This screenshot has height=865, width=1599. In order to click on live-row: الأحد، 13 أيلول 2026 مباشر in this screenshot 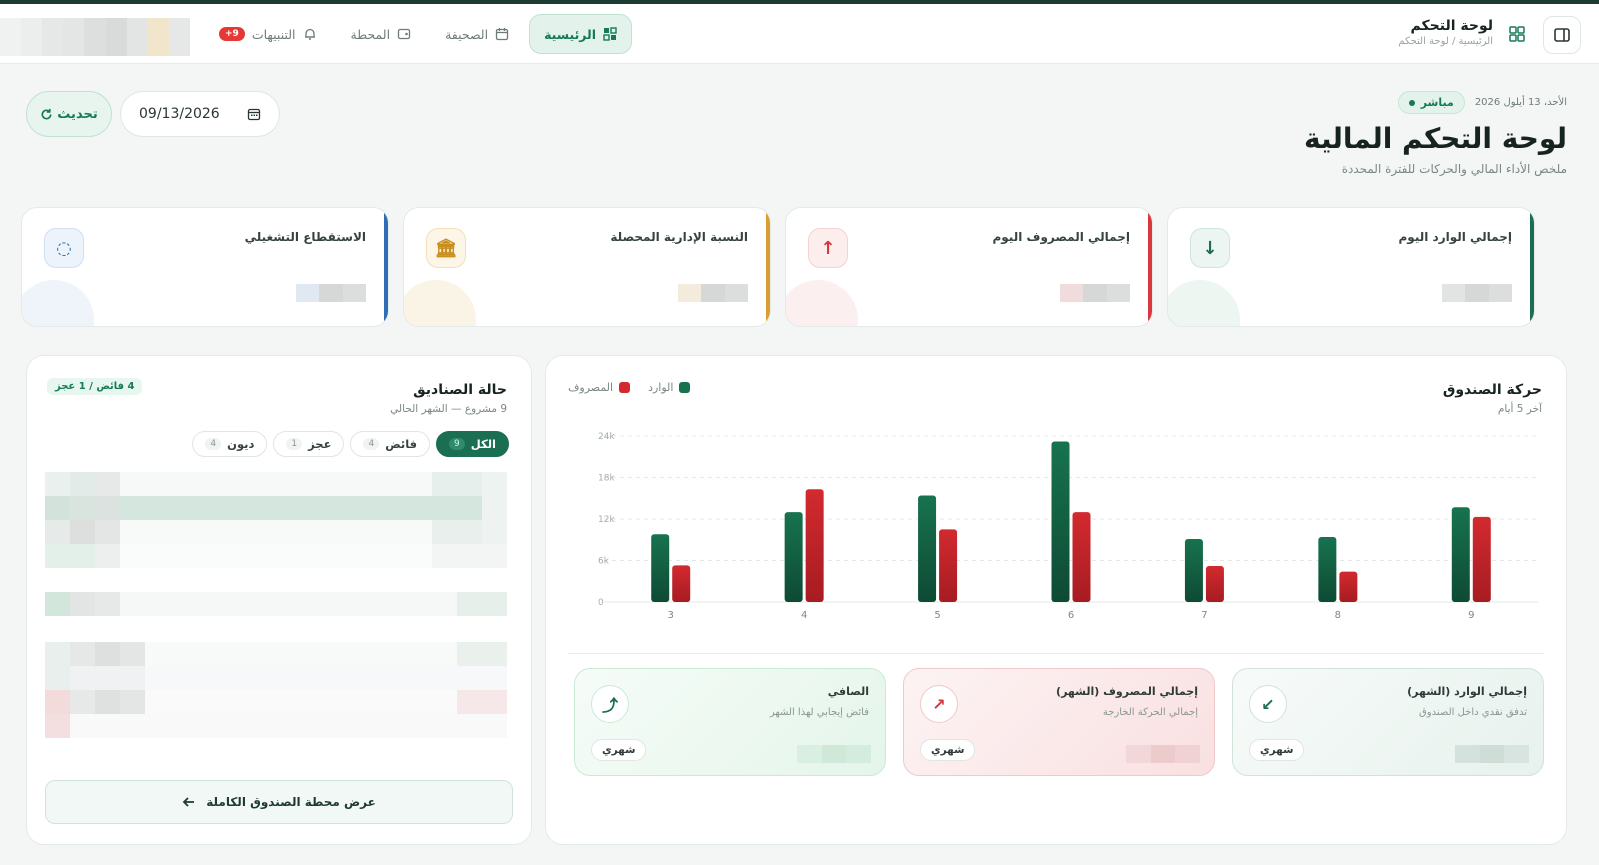, I will do `click(1482, 102)`.